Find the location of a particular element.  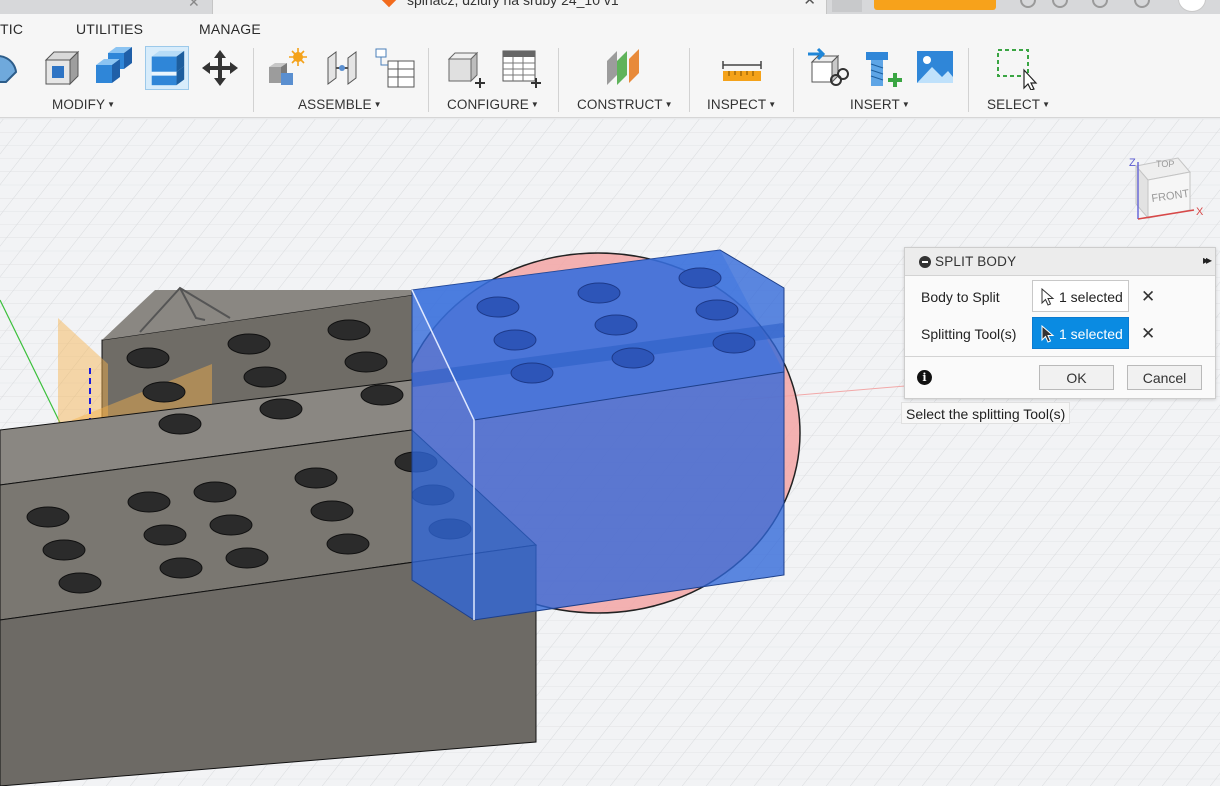

shell-icon is located at coordinates (60, 68).